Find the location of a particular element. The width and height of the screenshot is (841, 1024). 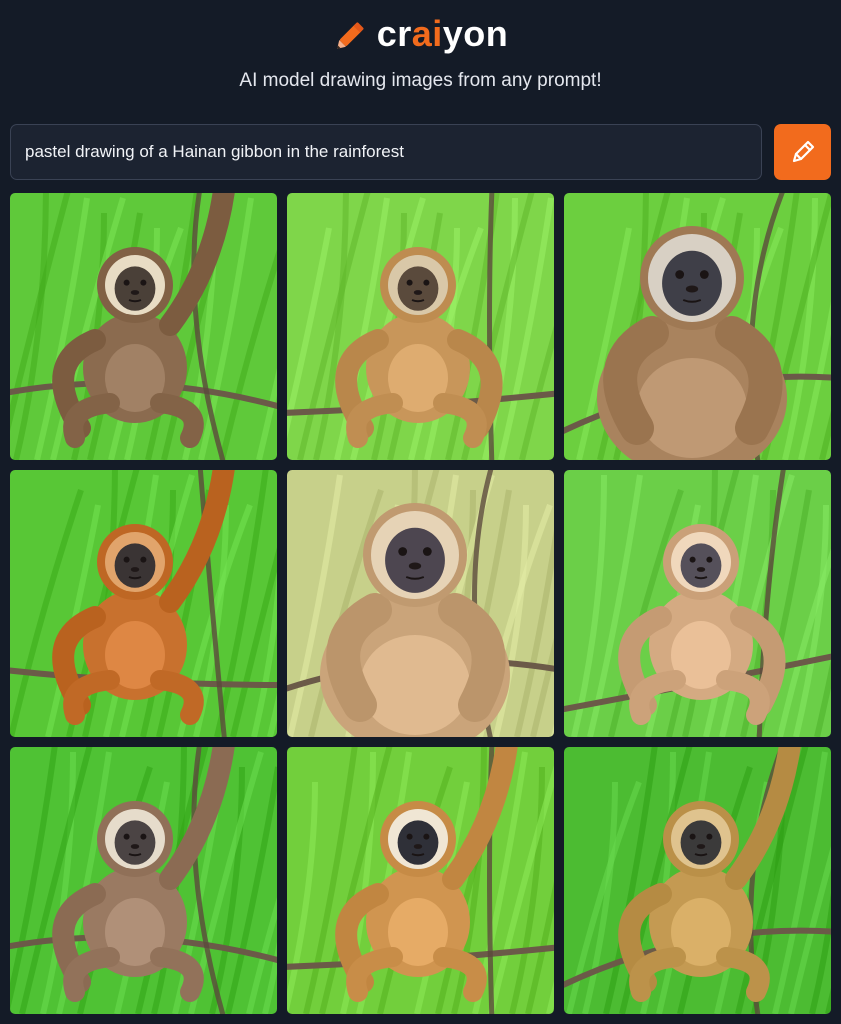

pencil-logo-icon is located at coordinates (350, 35).